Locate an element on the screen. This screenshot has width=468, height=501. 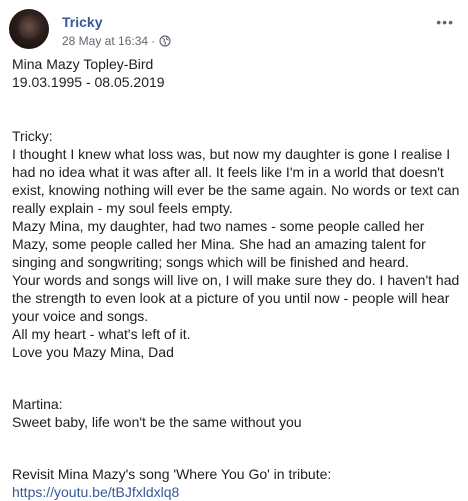
more-options-icon: ••• is located at coordinates (445, 22).